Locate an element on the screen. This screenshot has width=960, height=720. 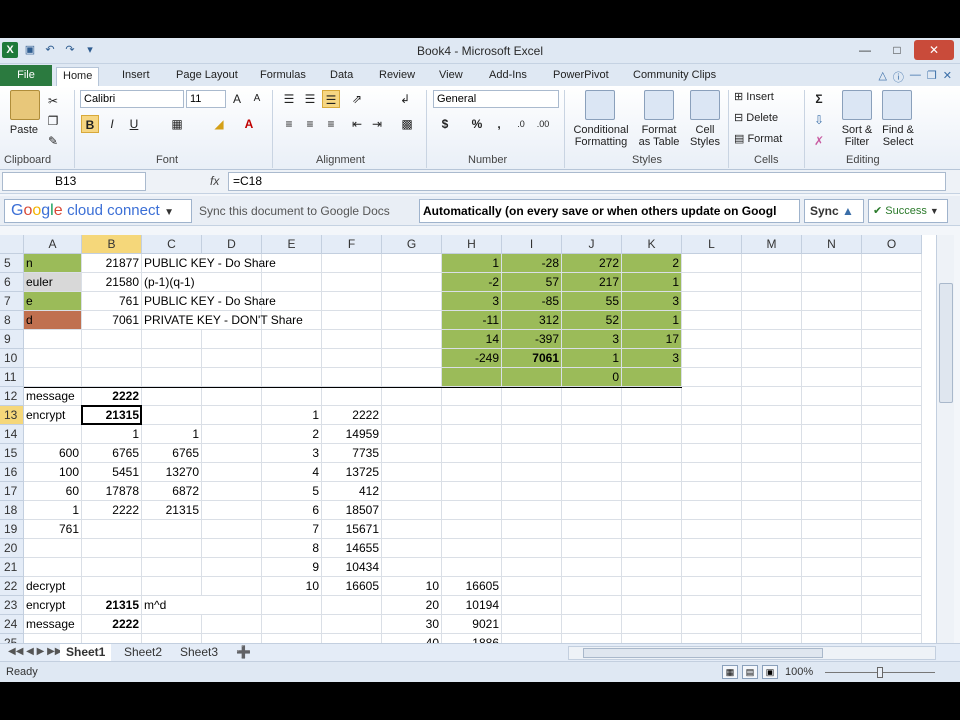
row-header-10: 10 is located at coordinates (12, 358).